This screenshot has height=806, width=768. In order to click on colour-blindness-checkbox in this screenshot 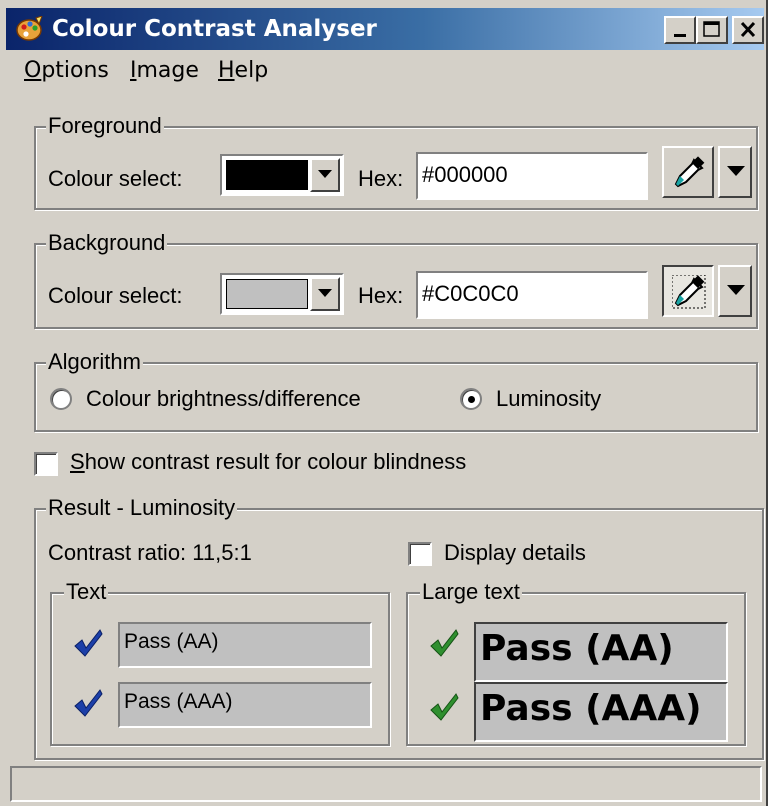, I will do `click(46, 464)`.